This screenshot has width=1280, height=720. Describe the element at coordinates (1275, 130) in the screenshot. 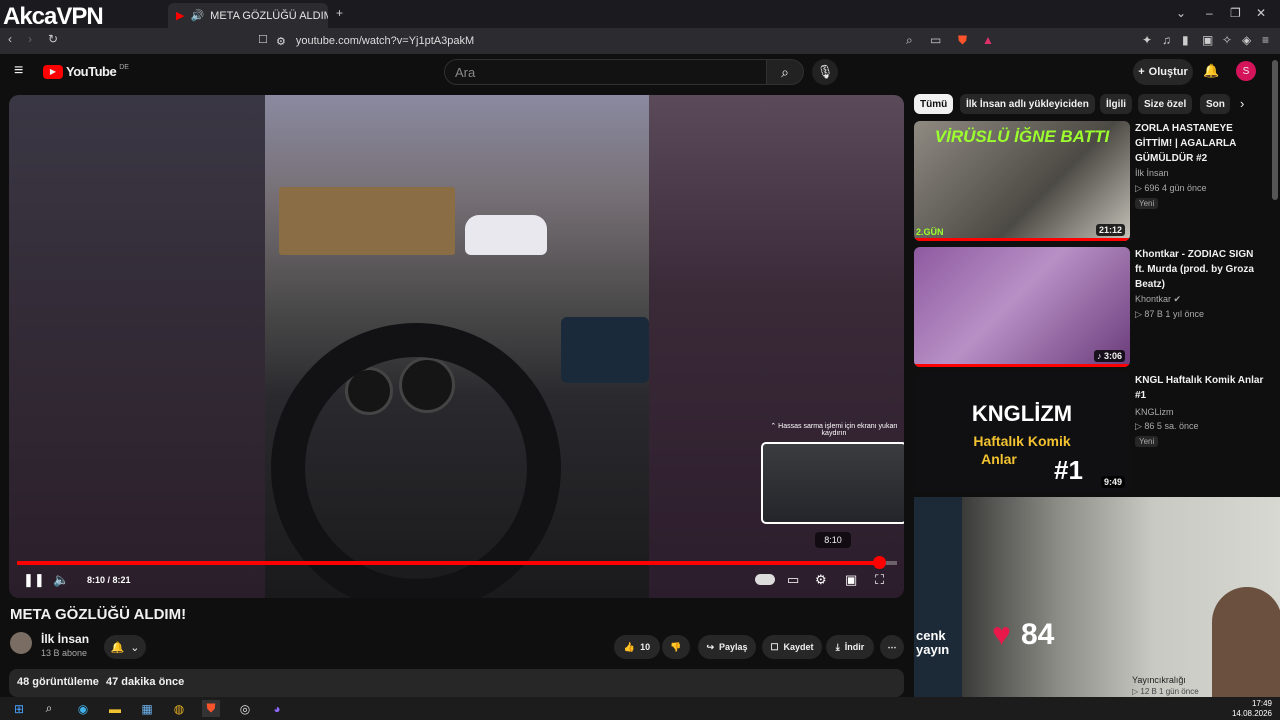

I see `page-scrollbar` at that location.